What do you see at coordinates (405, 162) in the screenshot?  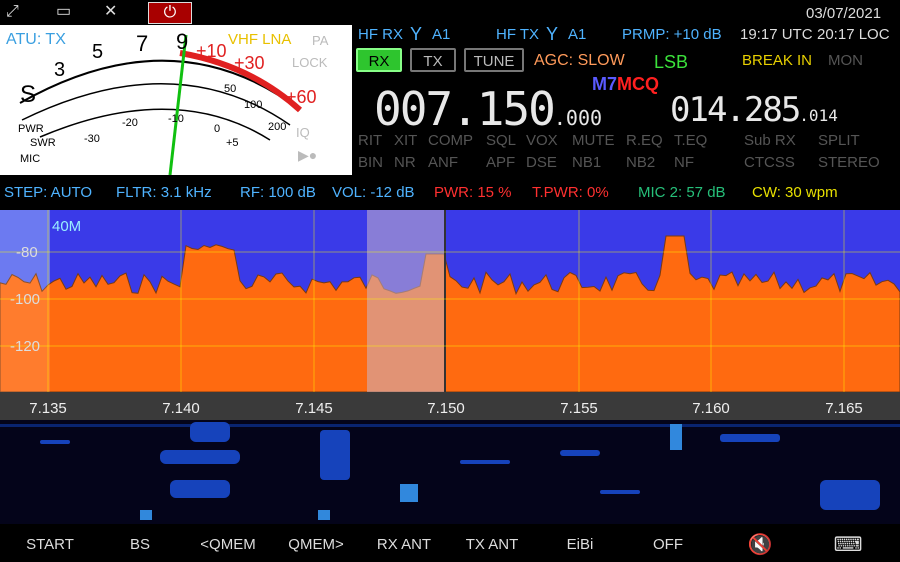 I see `function-nr-button: NR` at bounding box center [405, 162].